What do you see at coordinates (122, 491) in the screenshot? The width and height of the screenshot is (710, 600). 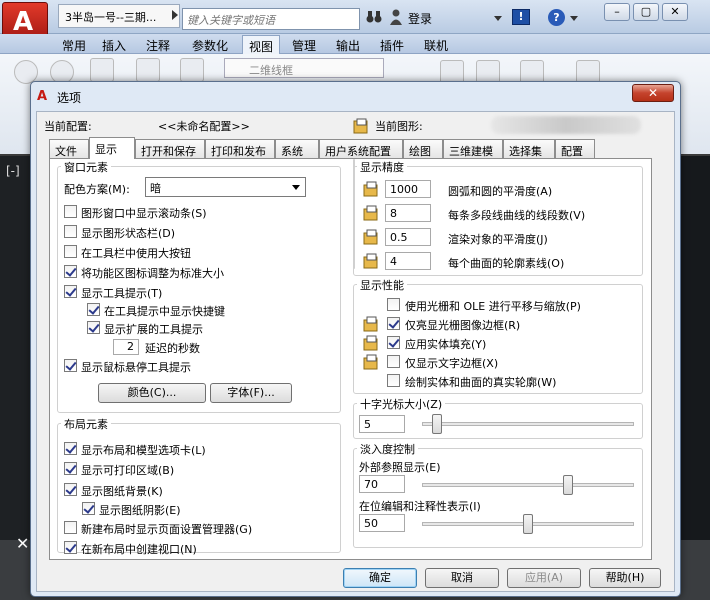 I see `paper-background-label: 显示图纸背景(K)` at bounding box center [122, 491].